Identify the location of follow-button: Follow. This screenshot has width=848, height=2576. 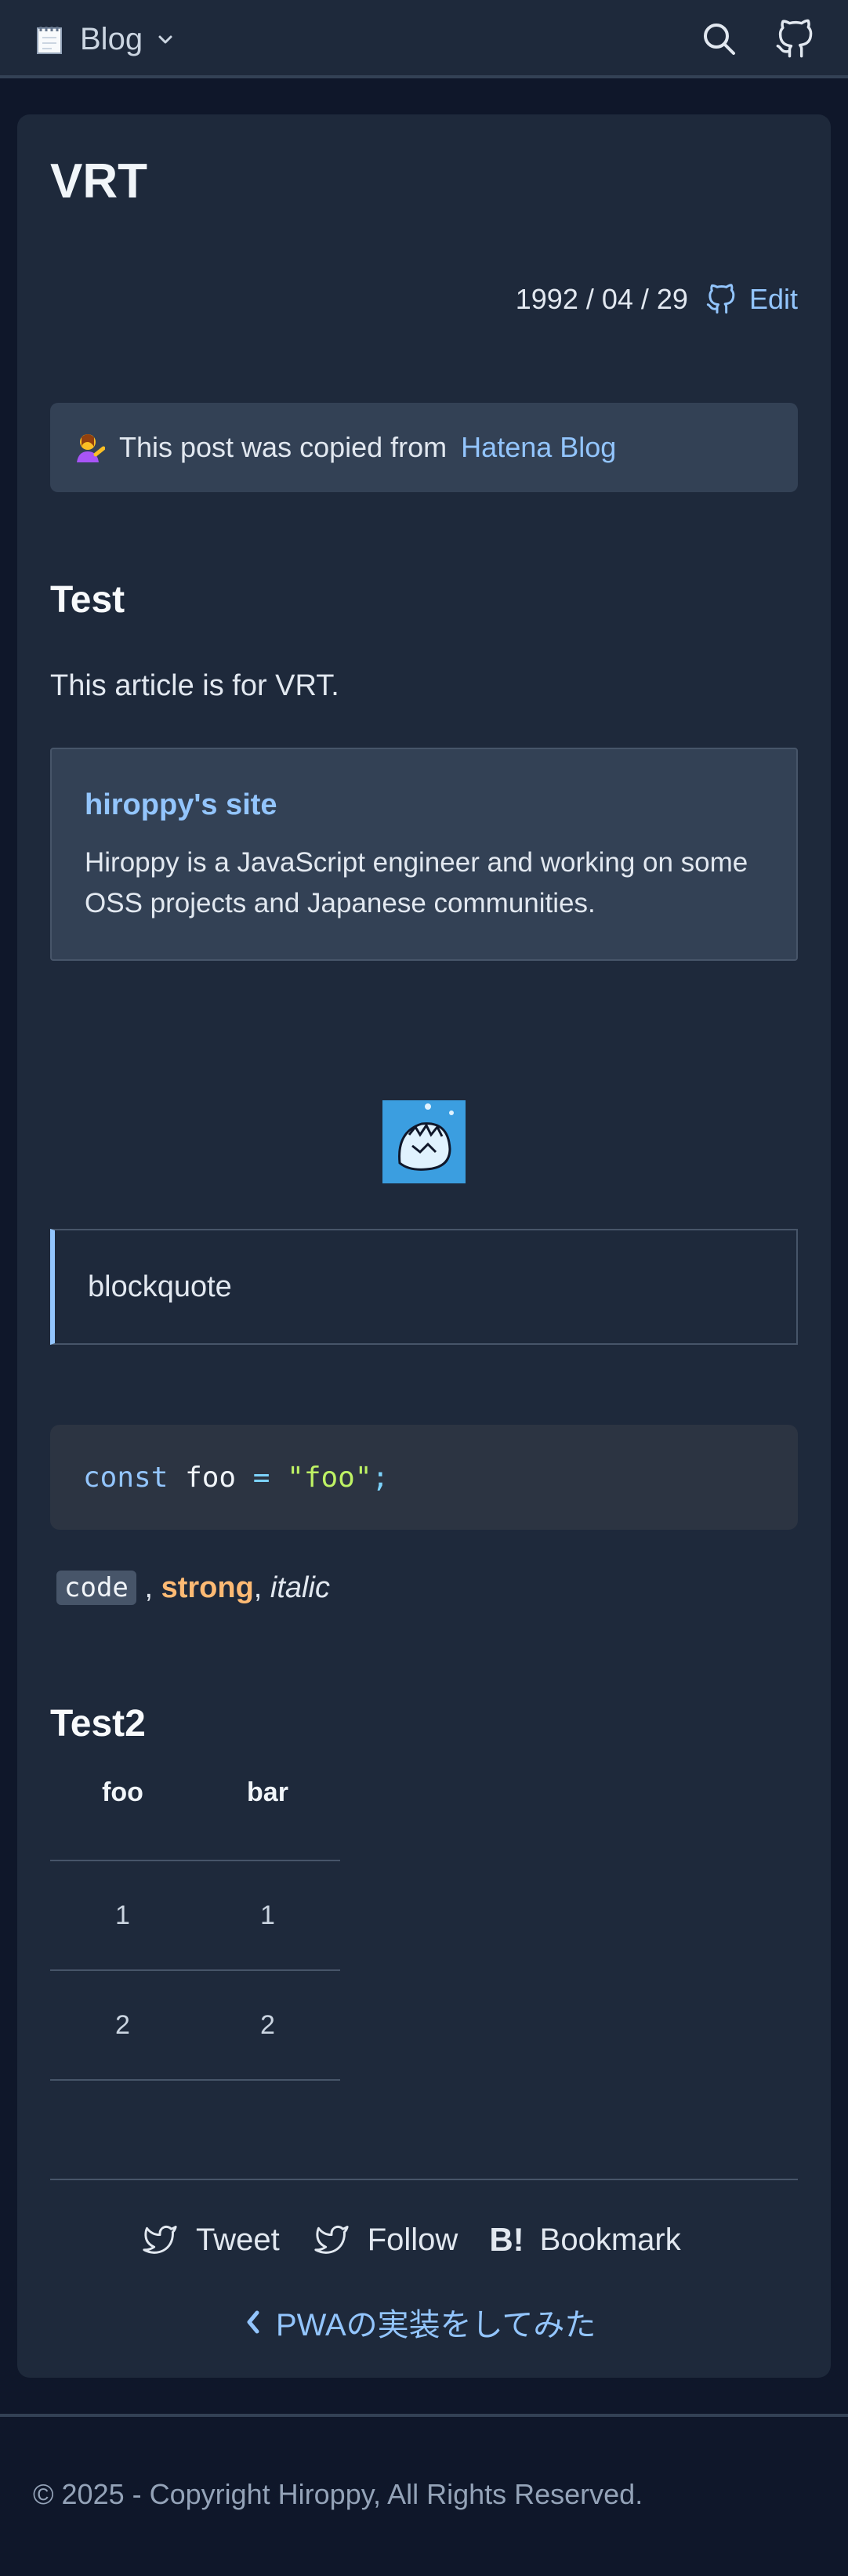
(385, 2240).